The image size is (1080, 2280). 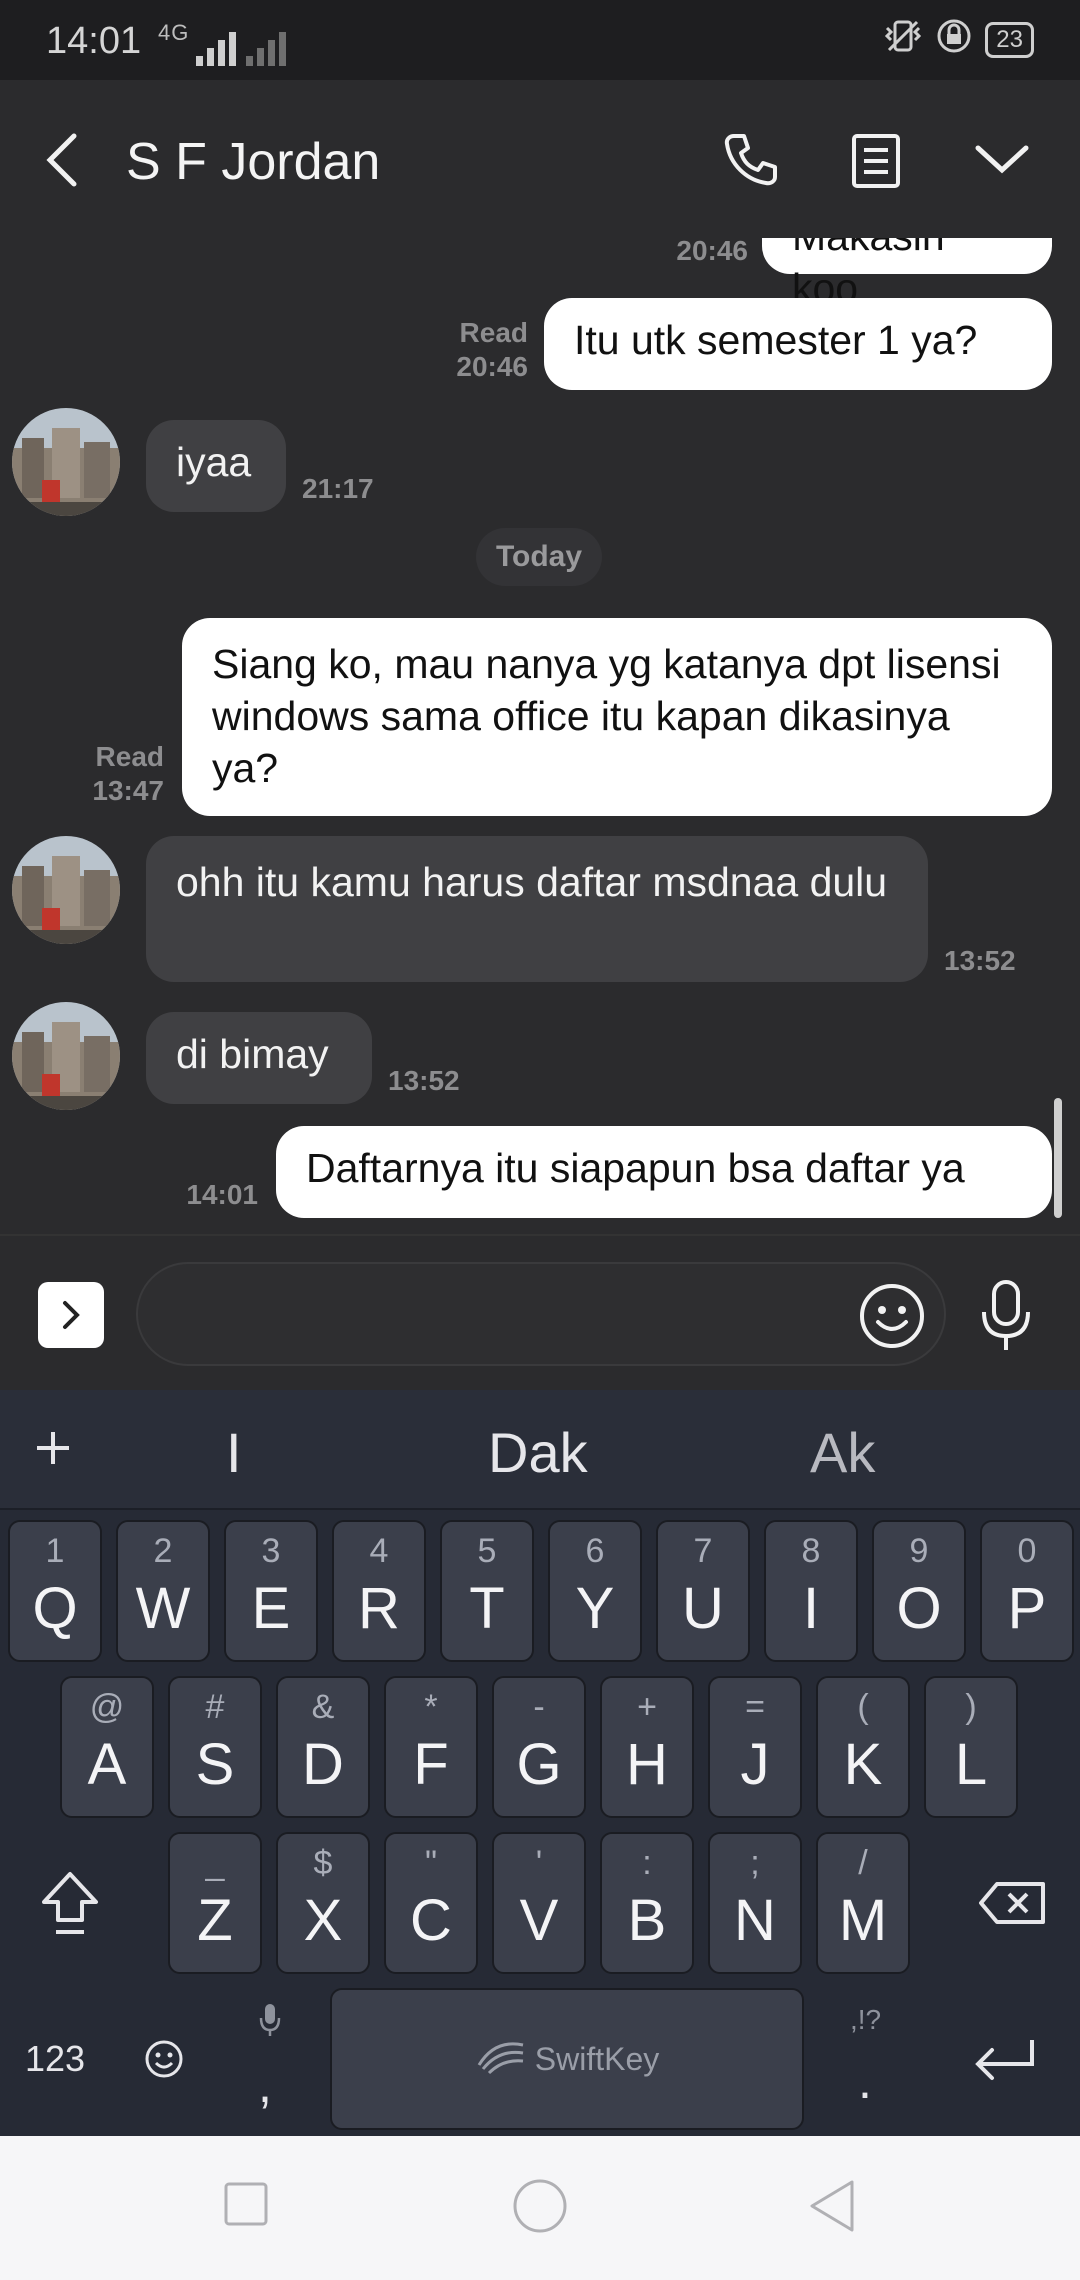 I want to click on key-u: 7U, so click(x=703, y=1591).